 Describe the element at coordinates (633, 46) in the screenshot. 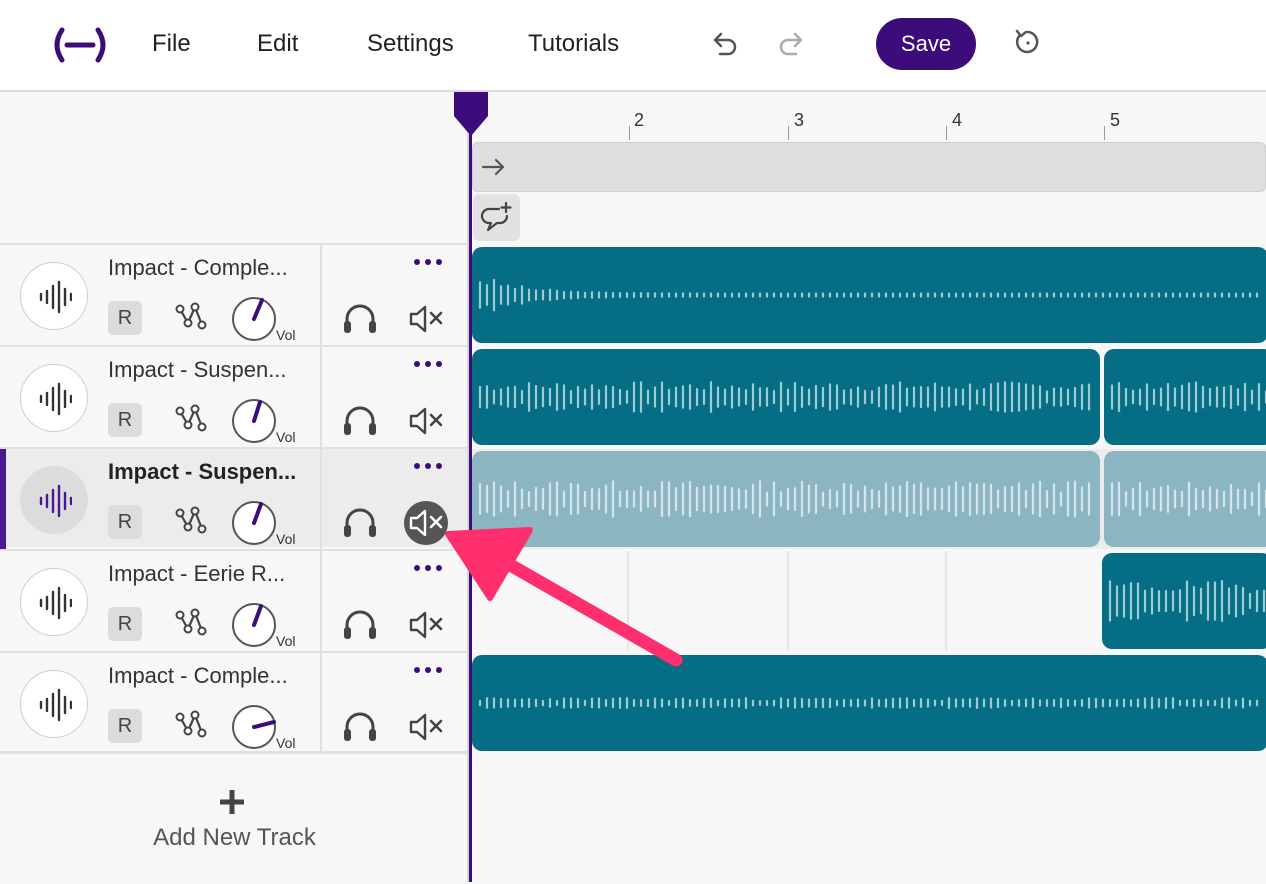

I see `top-bar: File Edit Settings Tutorials Save` at that location.